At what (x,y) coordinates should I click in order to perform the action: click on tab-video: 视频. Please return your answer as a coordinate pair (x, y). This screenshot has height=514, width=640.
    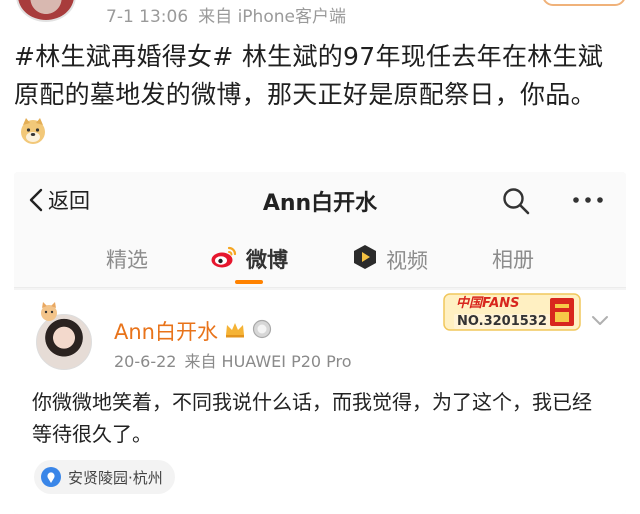
    Looking at the image, I should click on (390, 259).